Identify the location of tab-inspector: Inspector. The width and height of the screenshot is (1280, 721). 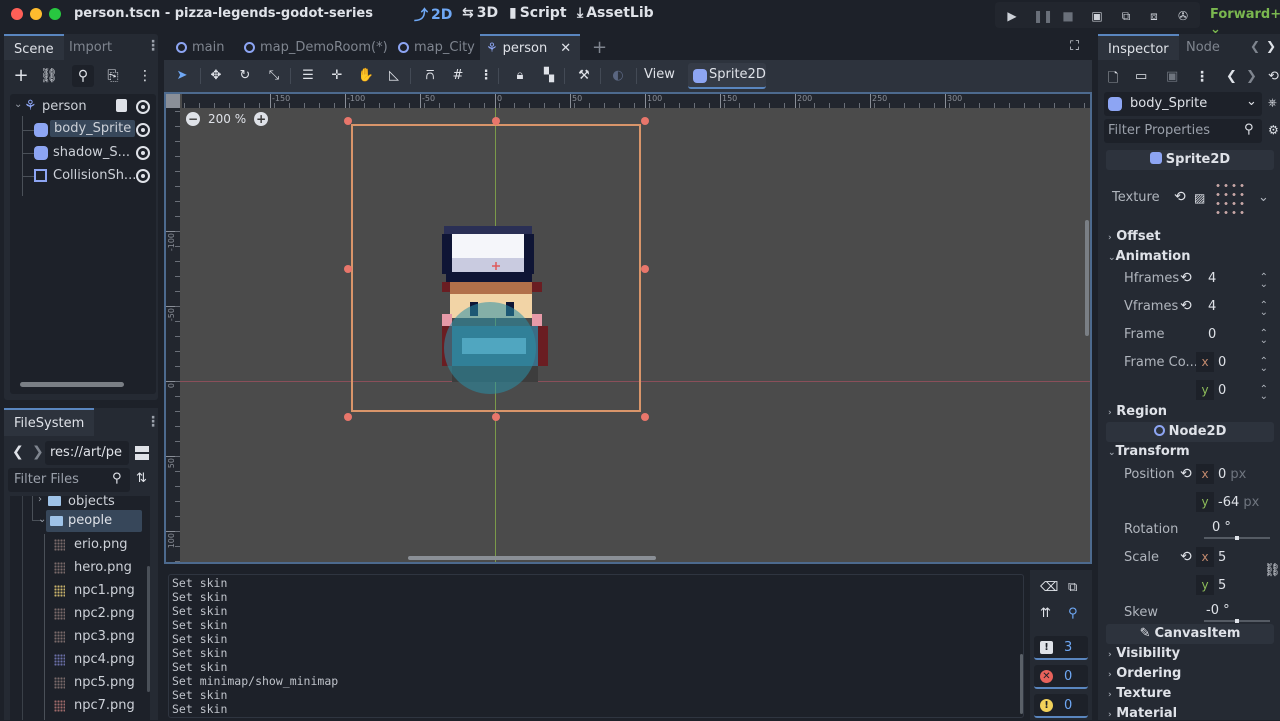
(1138, 47).